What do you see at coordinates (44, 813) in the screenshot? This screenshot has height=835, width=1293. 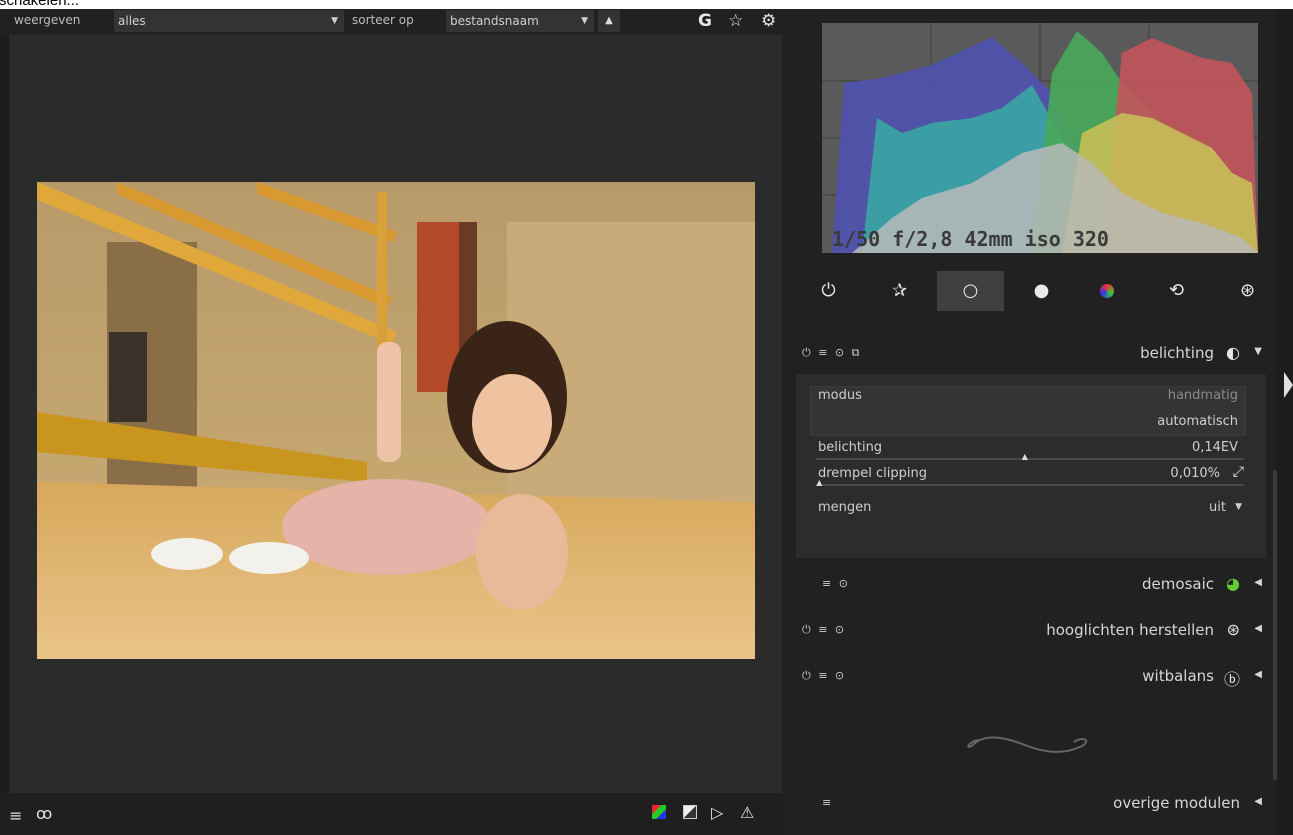 I see `styles-icon: ꝏ` at bounding box center [44, 813].